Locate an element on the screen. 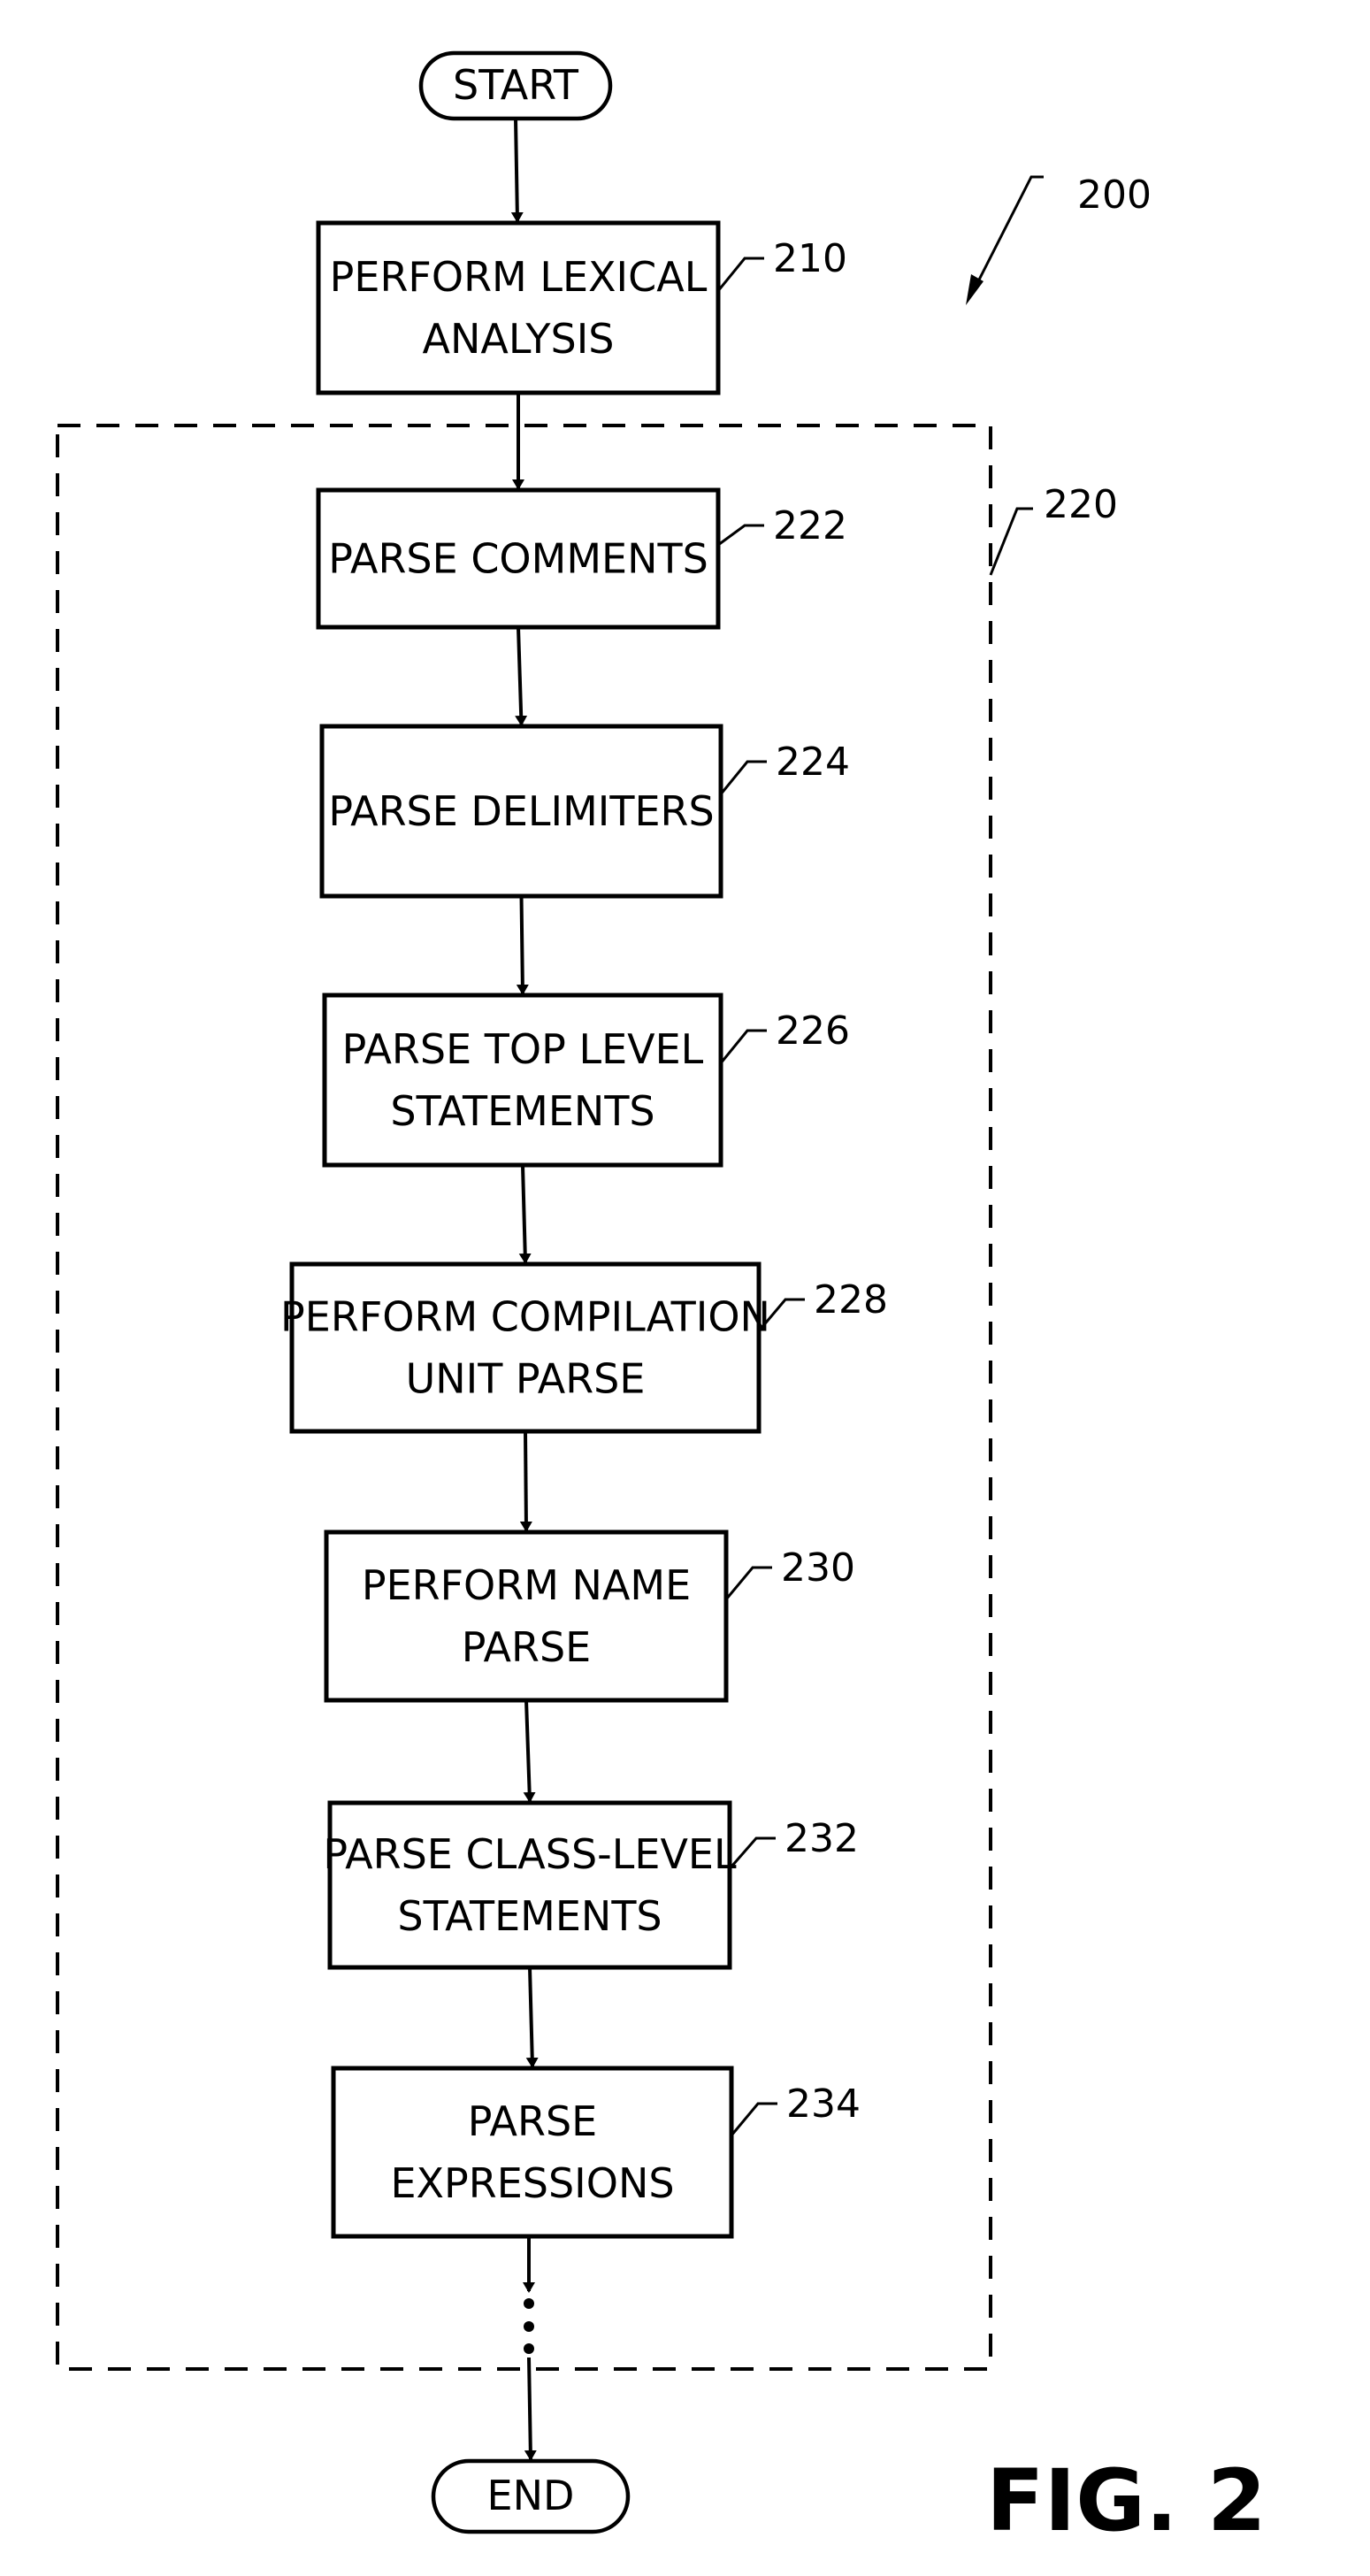  step-ref-number: 210 is located at coordinates (810, 258).